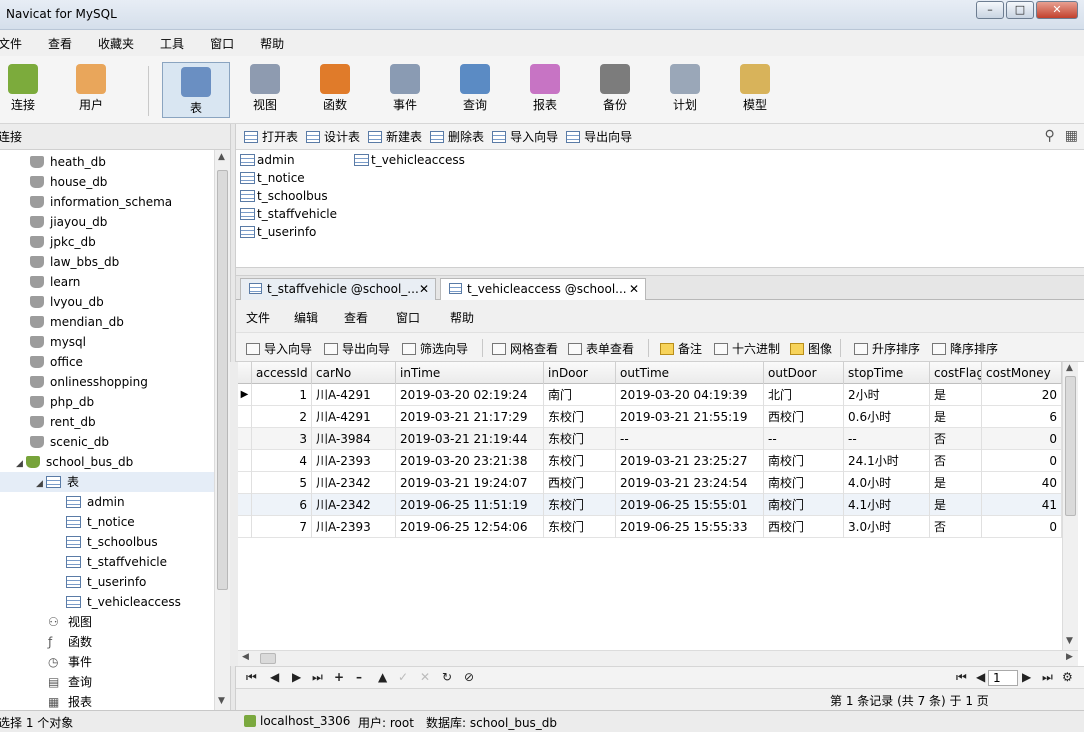 This screenshot has height=732, width=1084. Describe the element at coordinates (56, 362) in the screenshot. I see `tree-database-item: office` at that location.